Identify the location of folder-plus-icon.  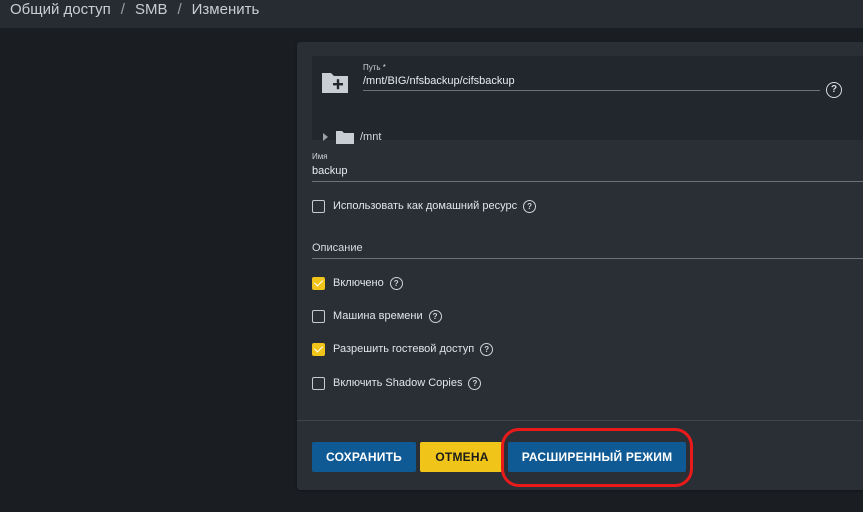
(335, 82).